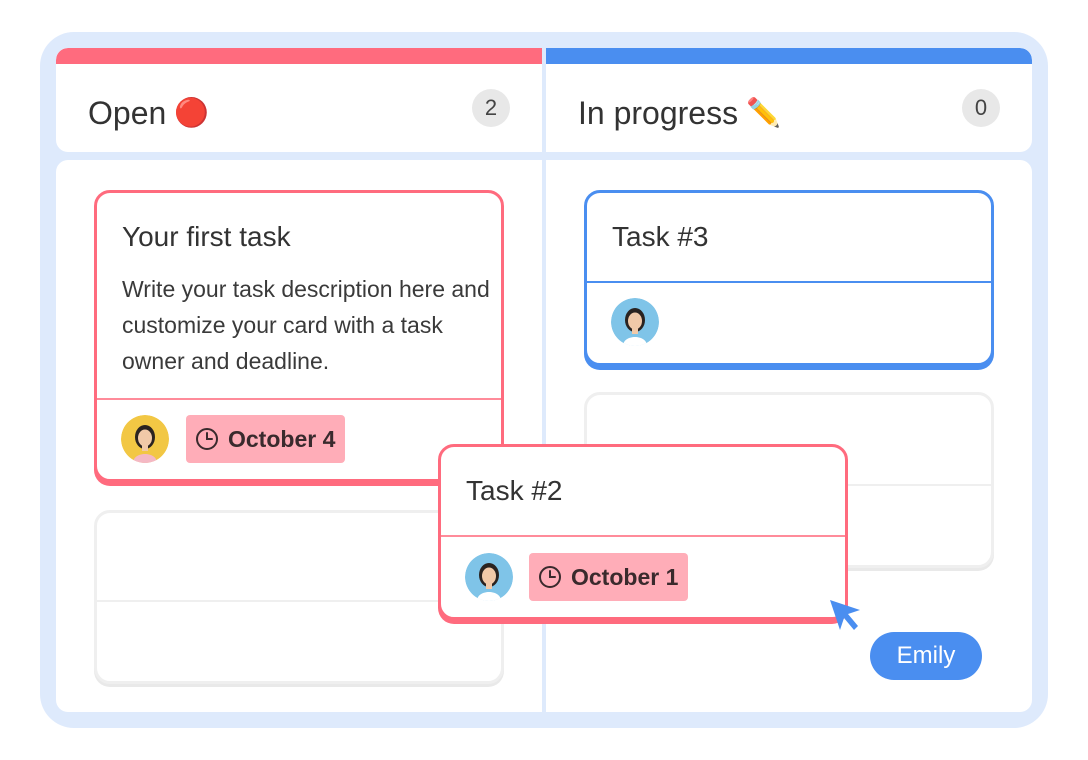 The image size is (1088, 760). What do you see at coordinates (491, 108) in the screenshot?
I see `column-count-badge: 2` at bounding box center [491, 108].